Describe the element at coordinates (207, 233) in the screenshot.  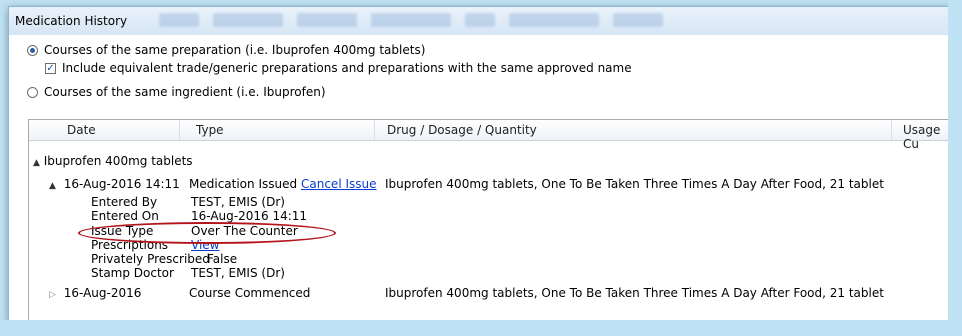
I see `highlight-oval` at that location.